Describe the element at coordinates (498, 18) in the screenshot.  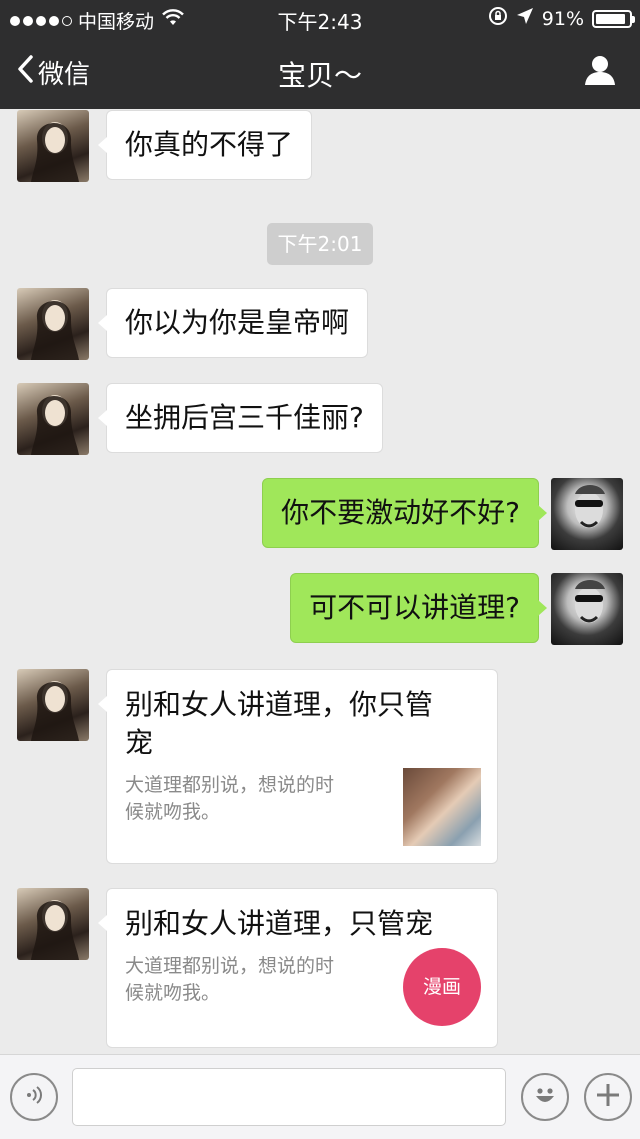
I see `orientation-lock-icon` at that location.